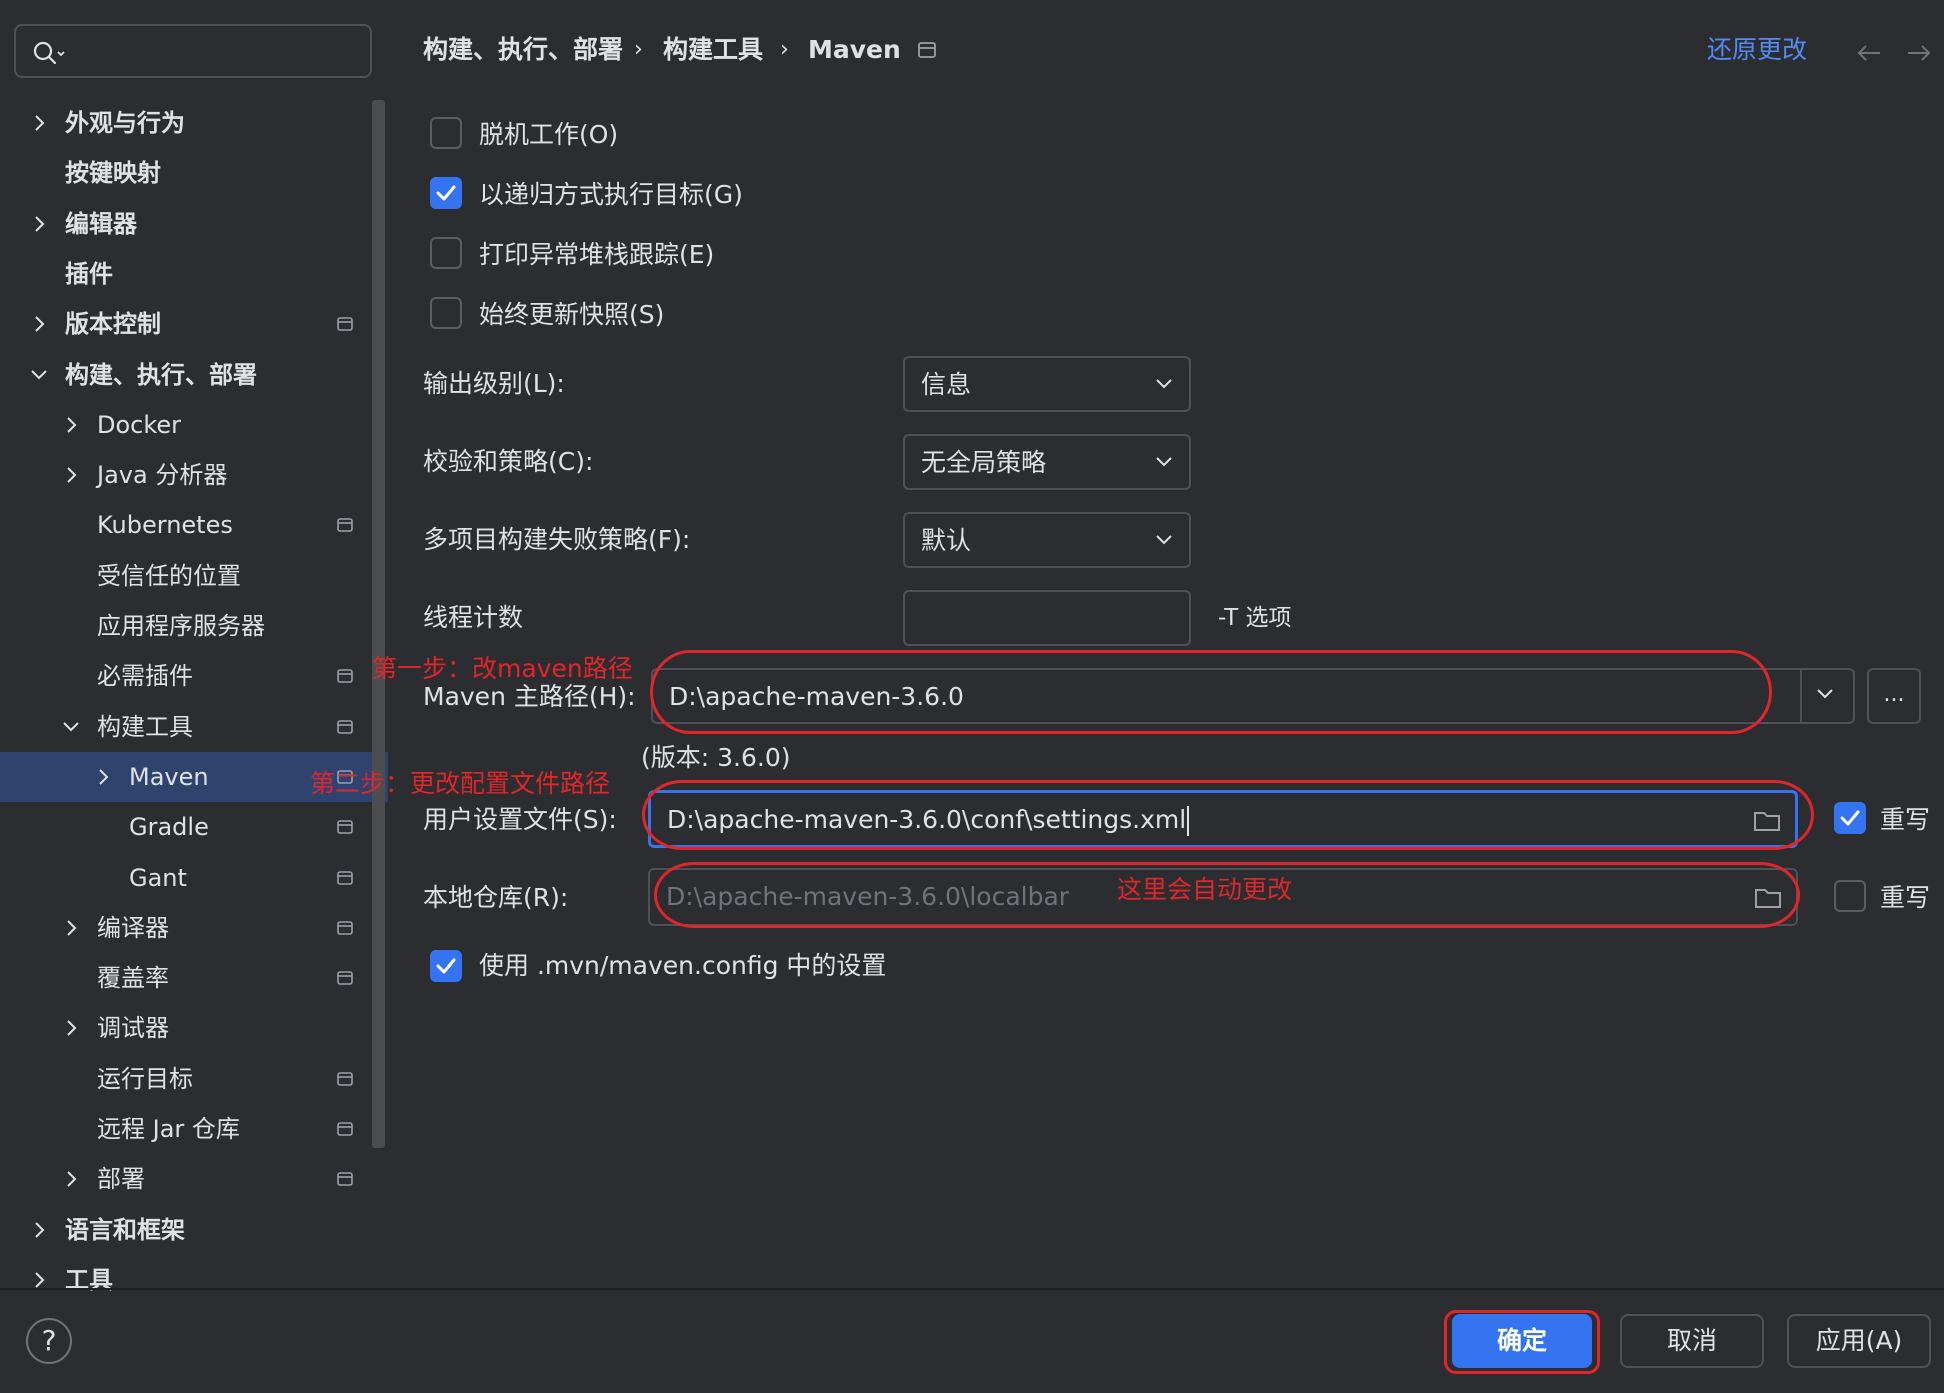  I want to click on sidebar-item: Kubernetes, so click(194, 525).